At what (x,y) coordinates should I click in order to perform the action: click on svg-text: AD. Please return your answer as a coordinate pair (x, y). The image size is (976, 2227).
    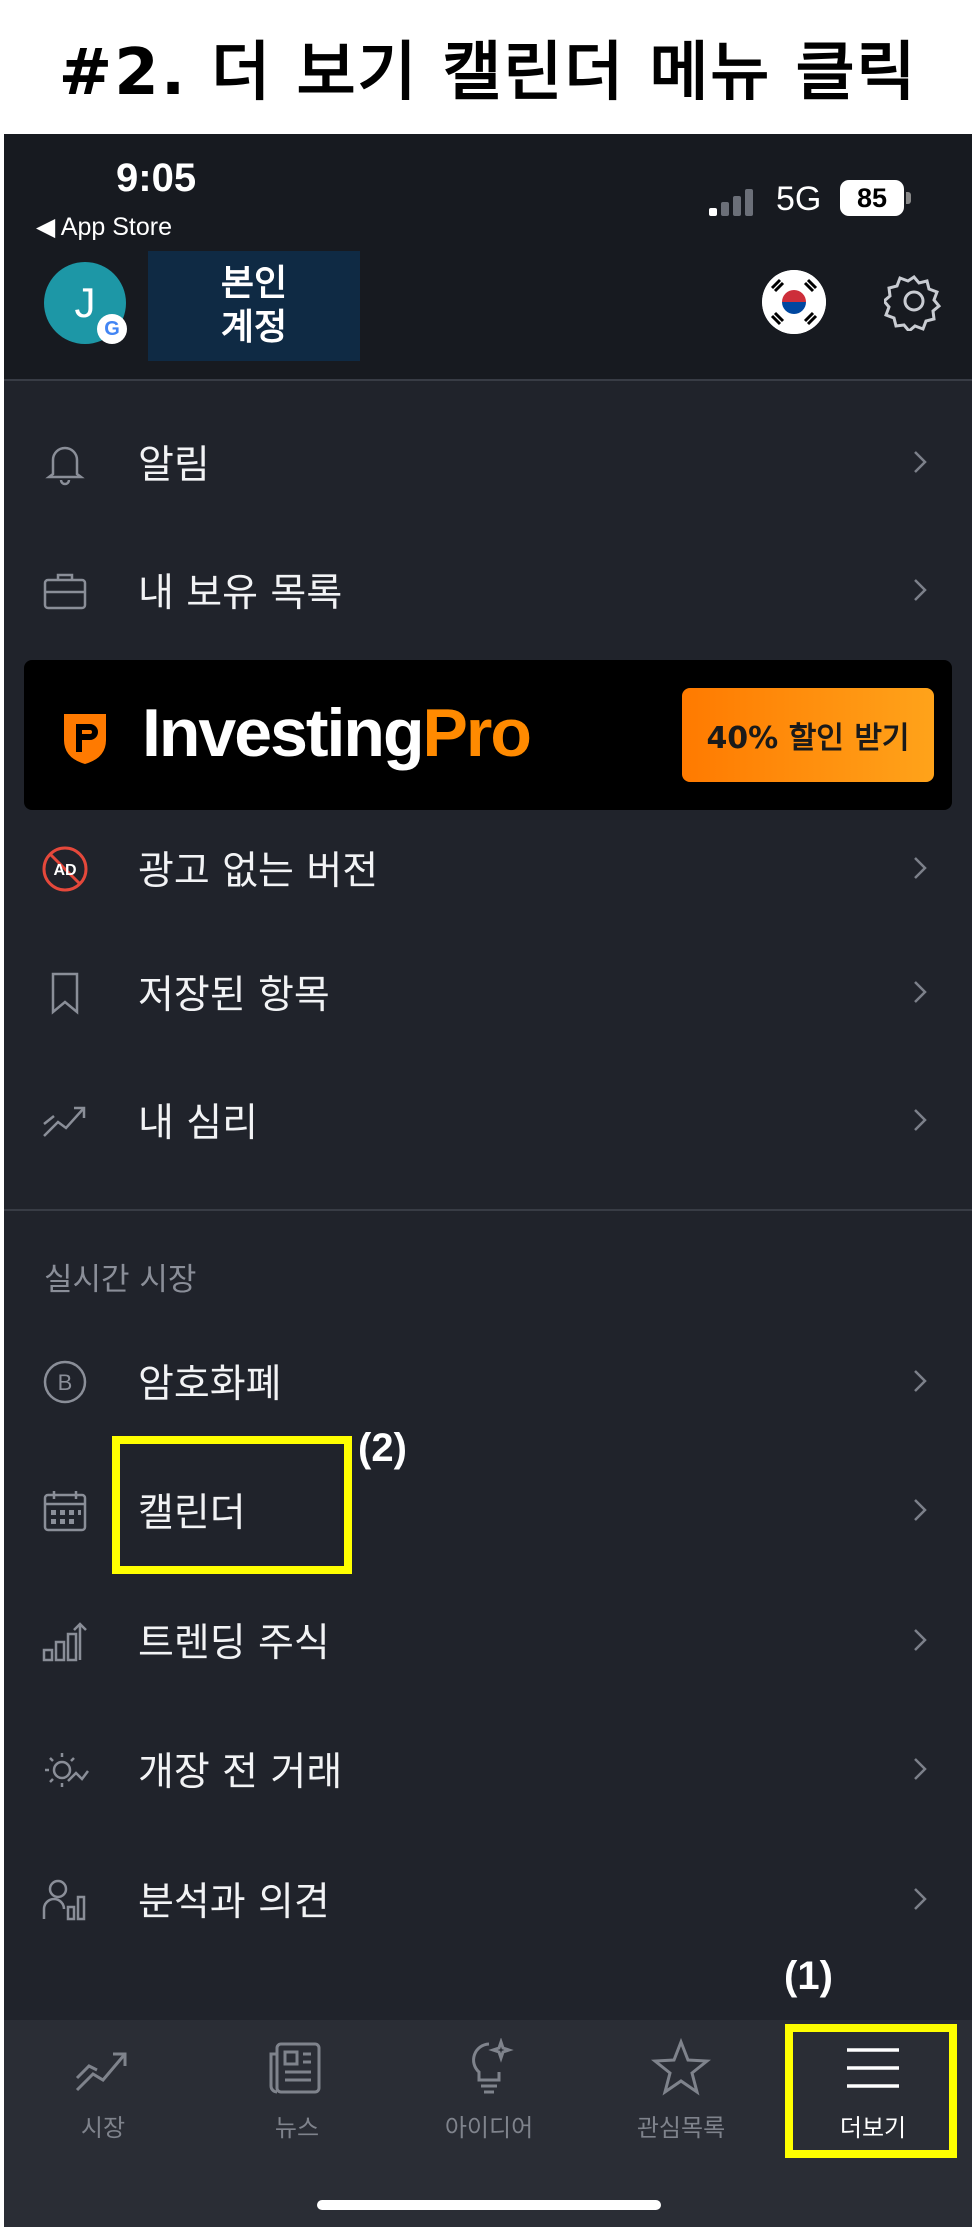
    Looking at the image, I should click on (64, 870).